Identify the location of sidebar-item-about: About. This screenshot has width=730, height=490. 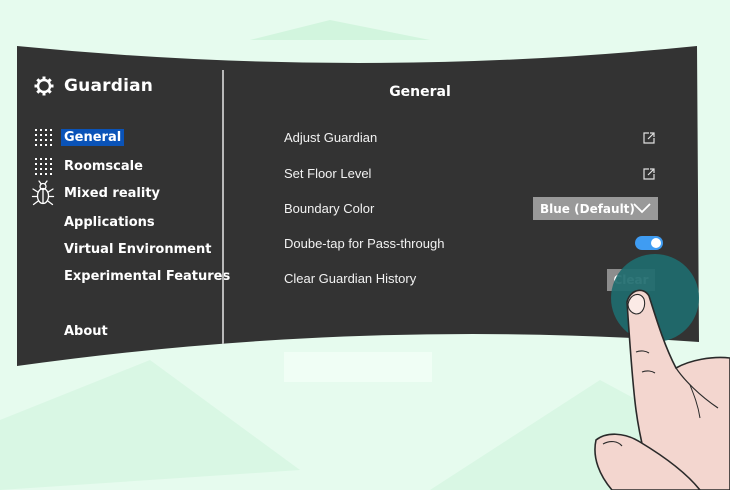
(72, 331).